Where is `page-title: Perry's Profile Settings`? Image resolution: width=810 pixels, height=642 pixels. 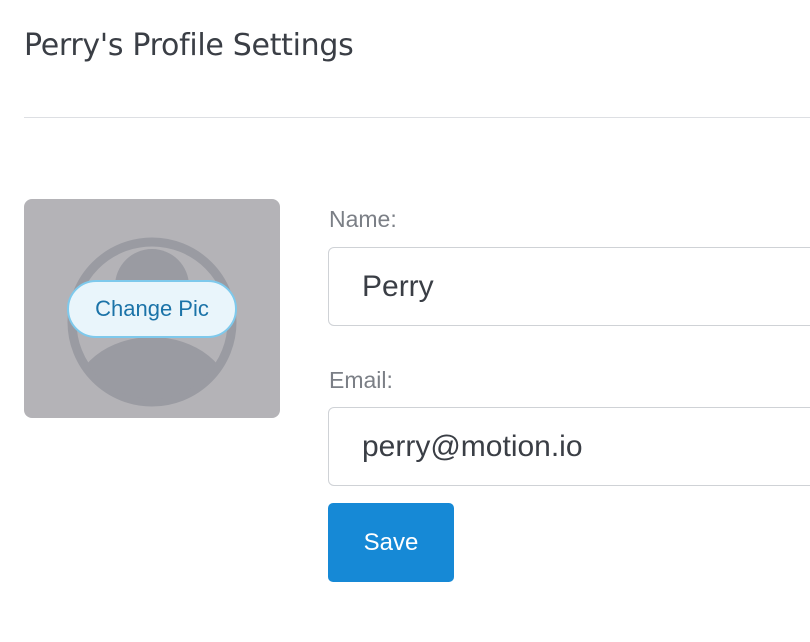
page-title: Perry's Profile Settings is located at coordinates (189, 45).